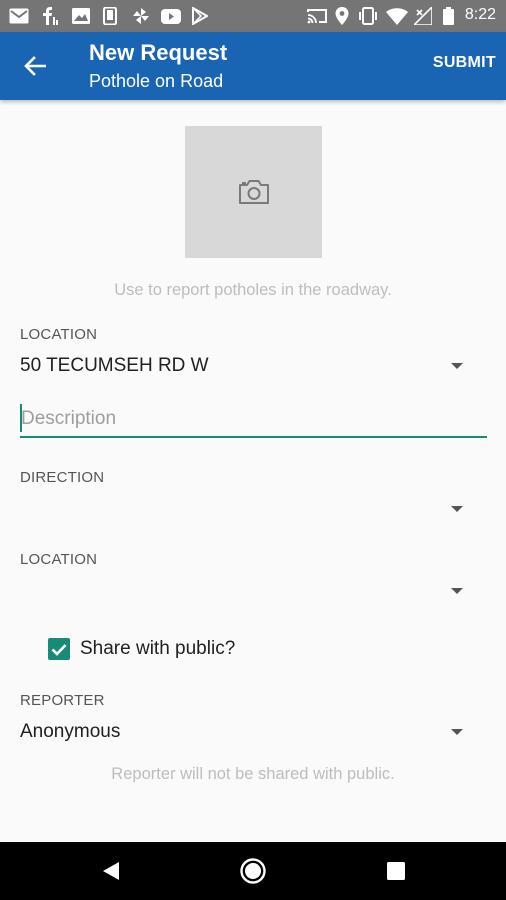  What do you see at coordinates (114, 365) in the screenshot?
I see `location-value: 50 TECUMSEH RD W` at bounding box center [114, 365].